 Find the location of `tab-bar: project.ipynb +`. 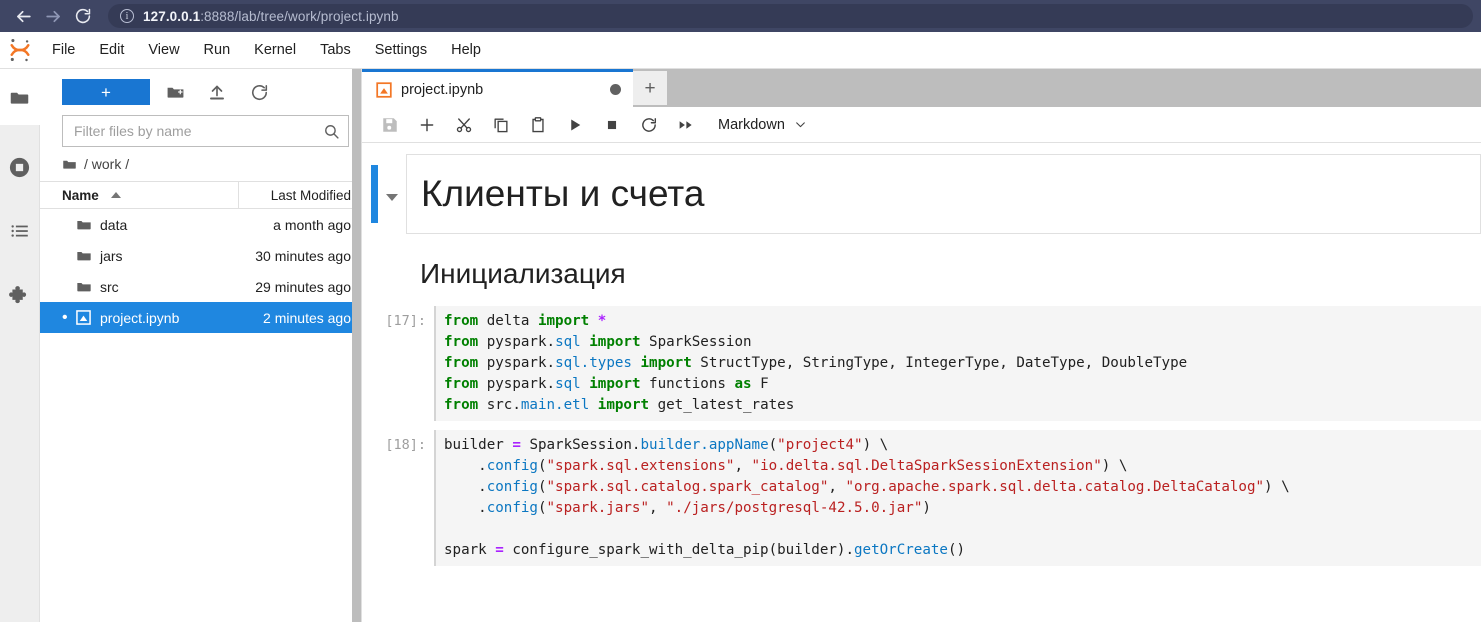

tab-bar: project.ipynb + is located at coordinates (921, 88).